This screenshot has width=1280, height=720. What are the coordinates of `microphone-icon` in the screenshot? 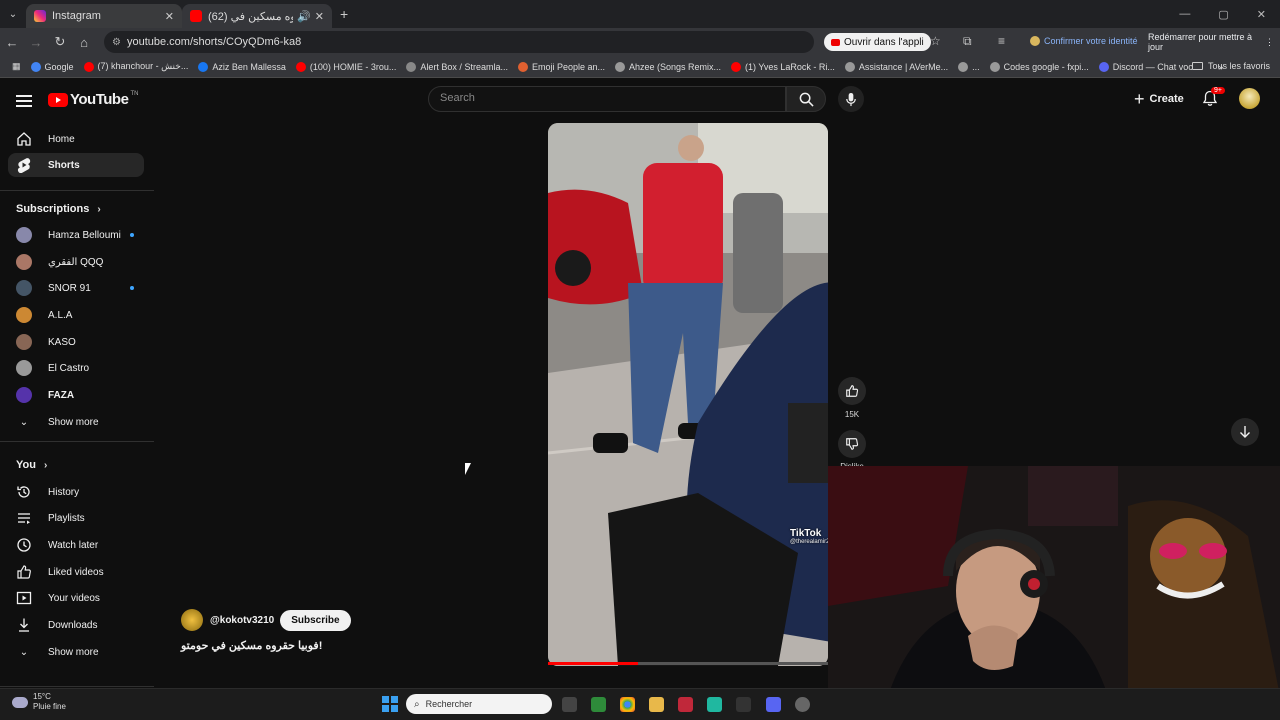 It's located at (851, 99).